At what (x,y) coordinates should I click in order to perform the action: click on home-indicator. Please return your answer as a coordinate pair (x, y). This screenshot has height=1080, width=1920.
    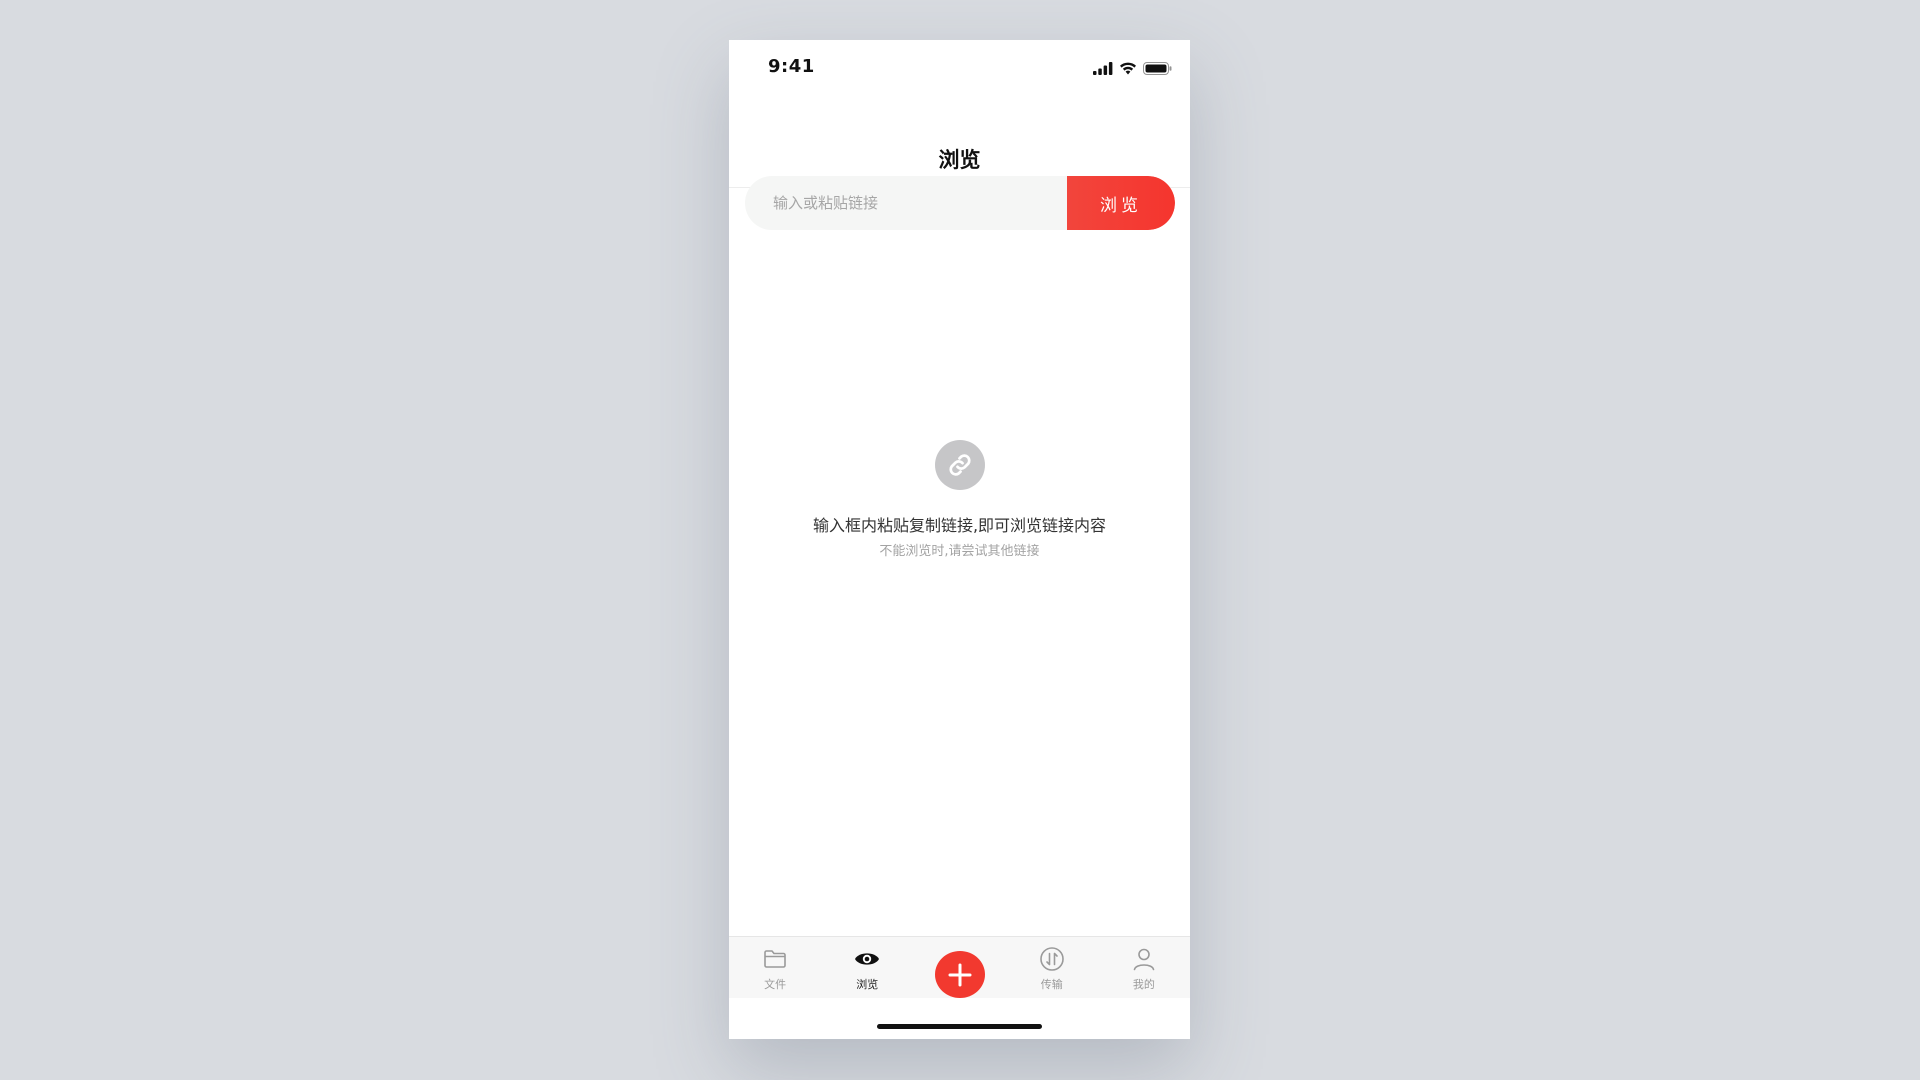
    Looking at the image, I should click on (959, 1026).